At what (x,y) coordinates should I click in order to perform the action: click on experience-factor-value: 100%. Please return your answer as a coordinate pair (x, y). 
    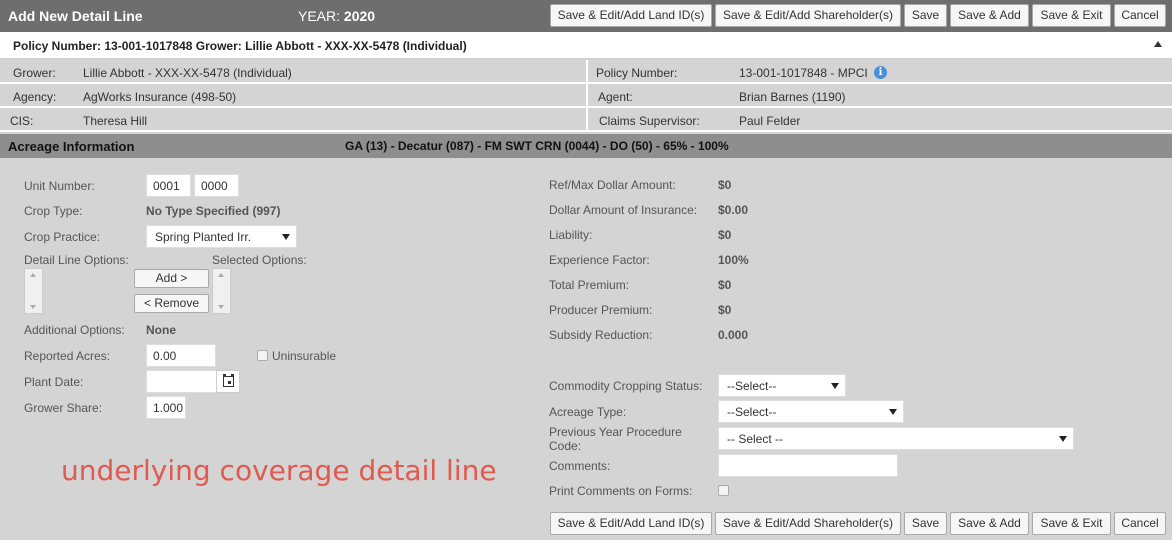
    Looking at the image, I should click on (733, 260).